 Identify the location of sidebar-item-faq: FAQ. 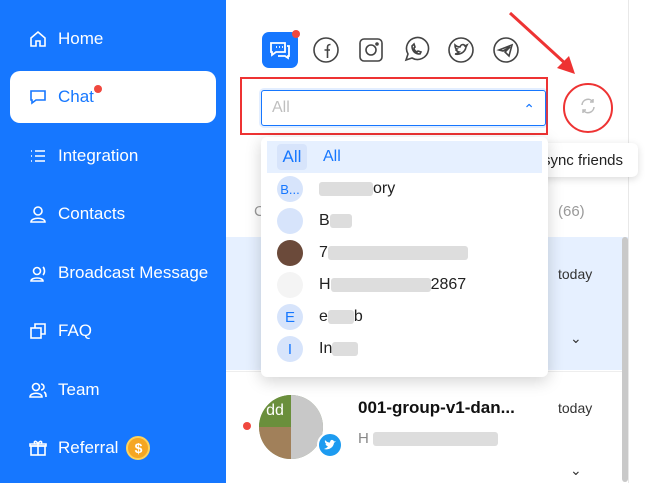
(113, 331).